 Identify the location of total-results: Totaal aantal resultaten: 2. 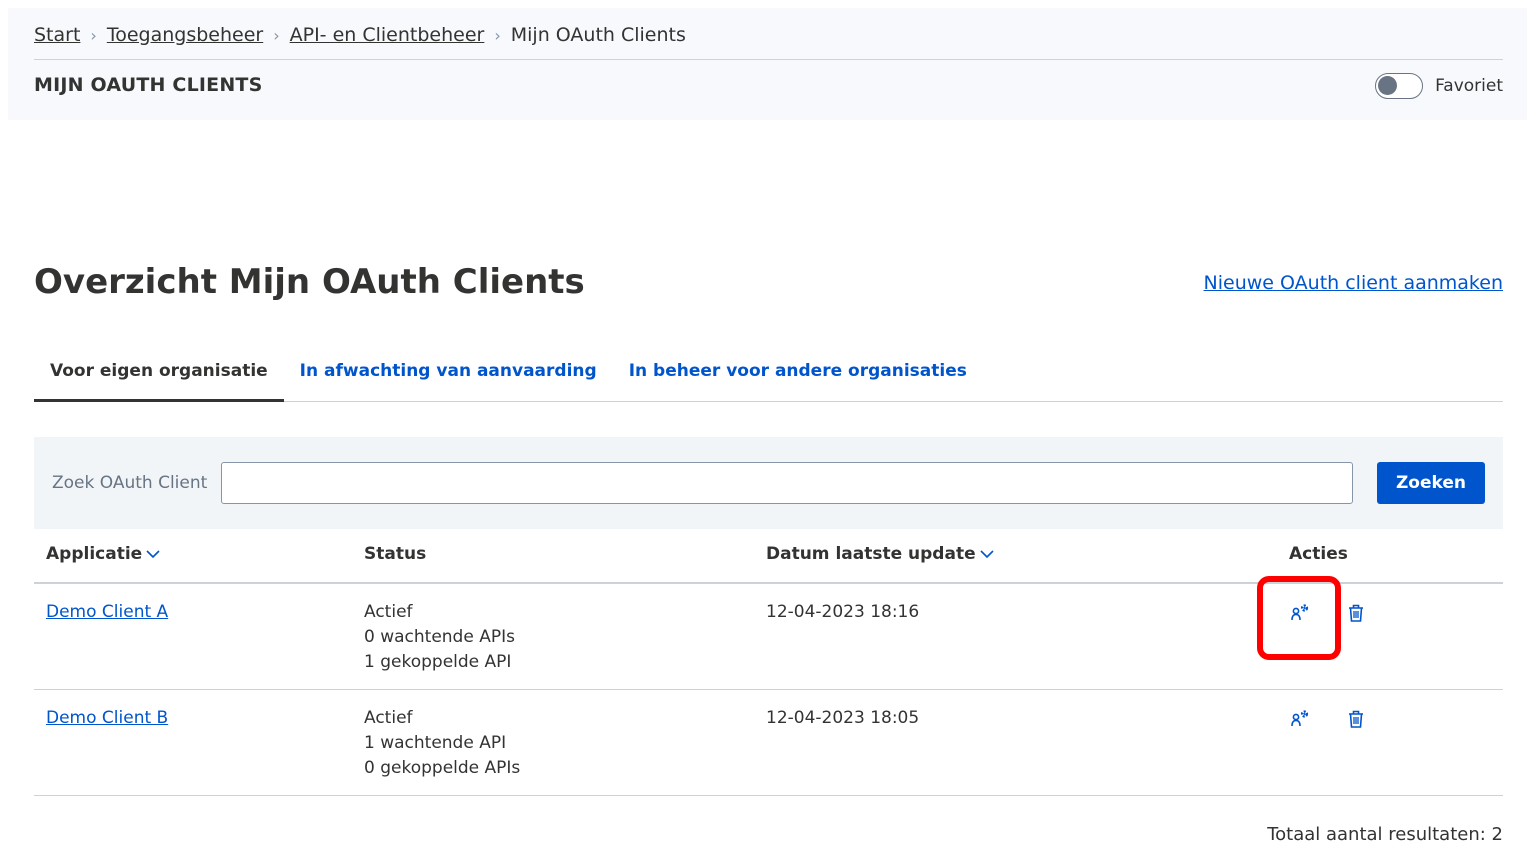
(1385, 834).